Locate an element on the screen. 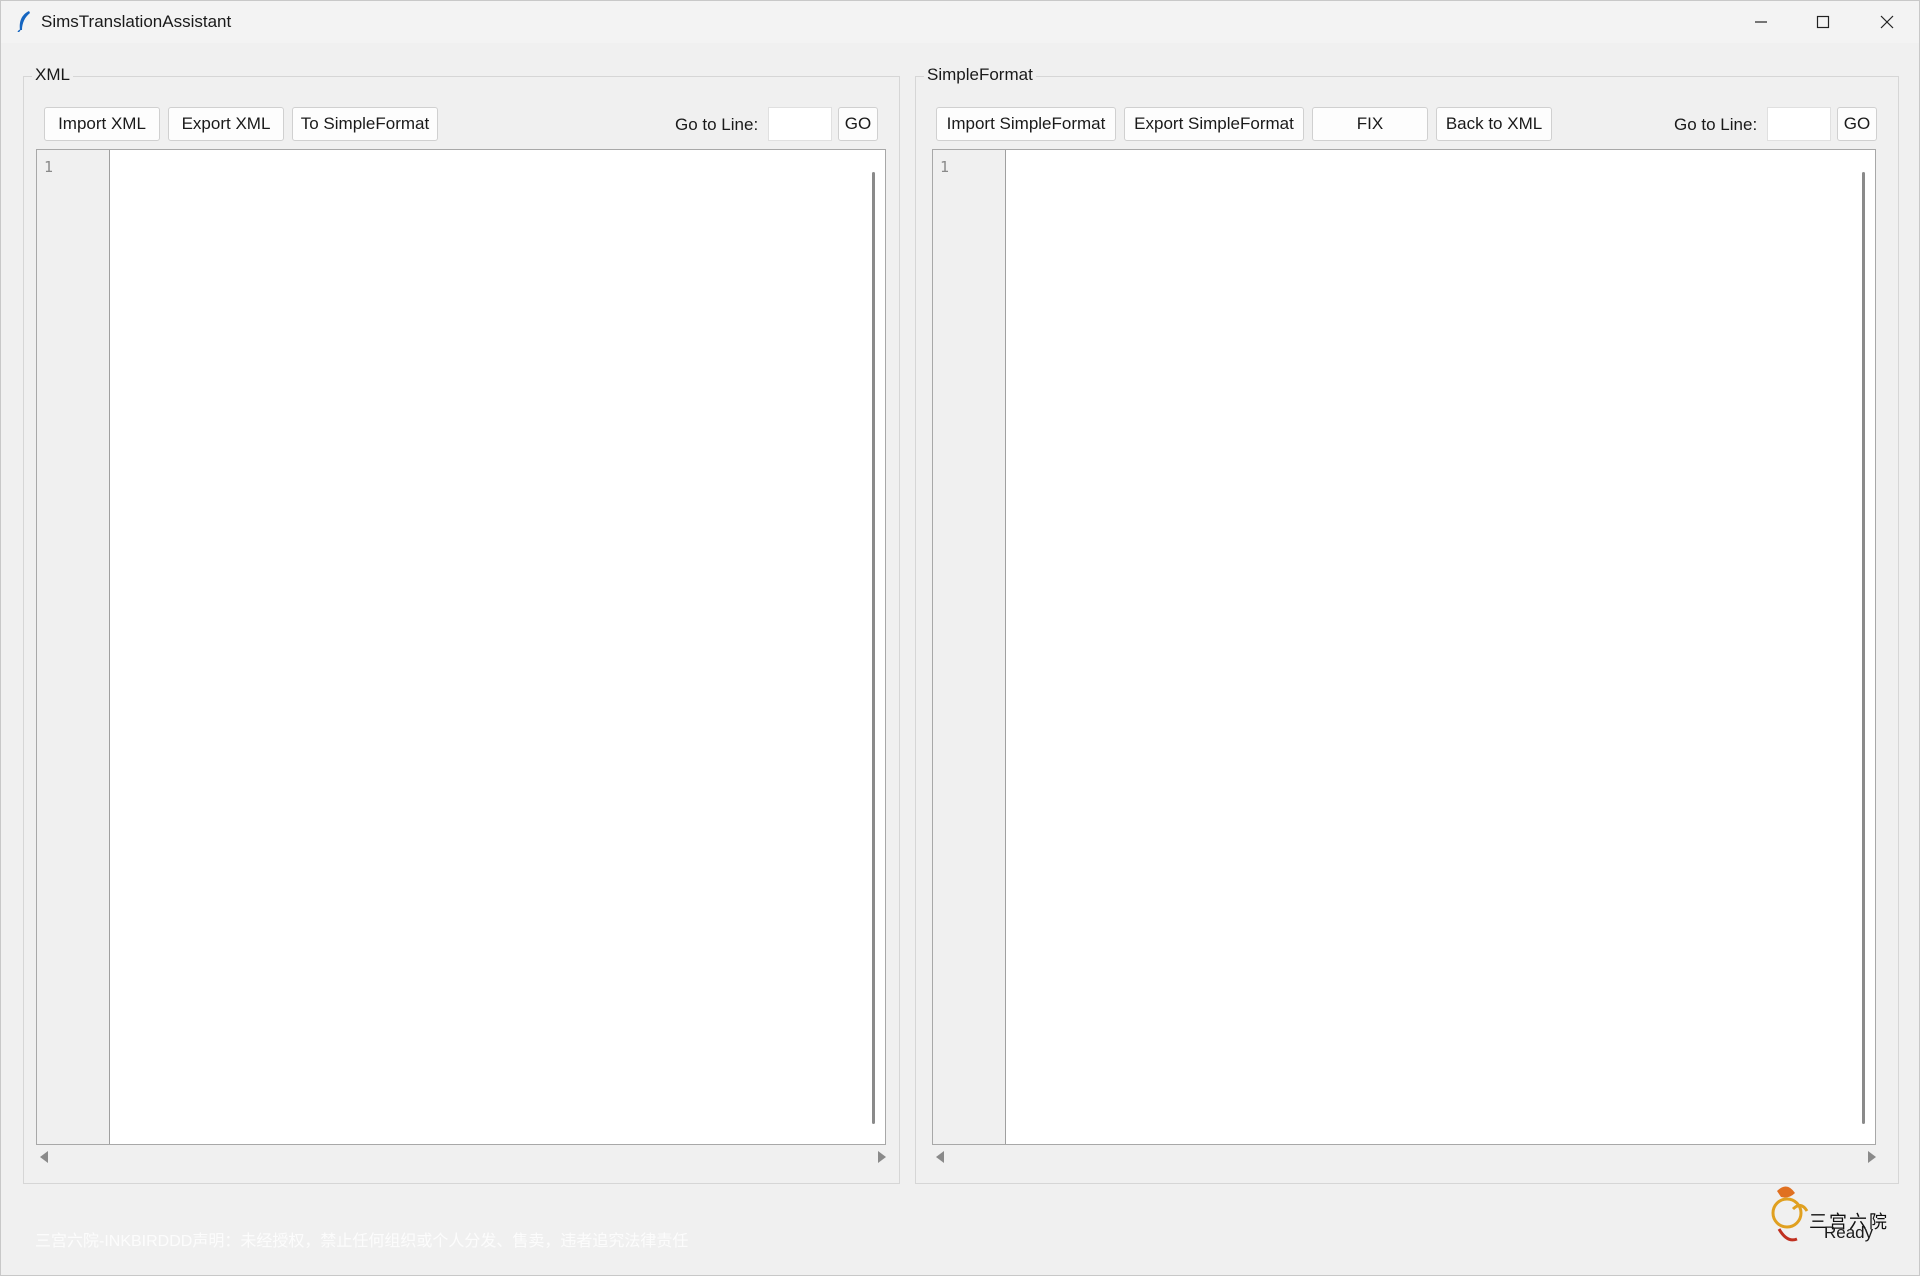  sf-goto-input is located at coordinates (1799, 124).